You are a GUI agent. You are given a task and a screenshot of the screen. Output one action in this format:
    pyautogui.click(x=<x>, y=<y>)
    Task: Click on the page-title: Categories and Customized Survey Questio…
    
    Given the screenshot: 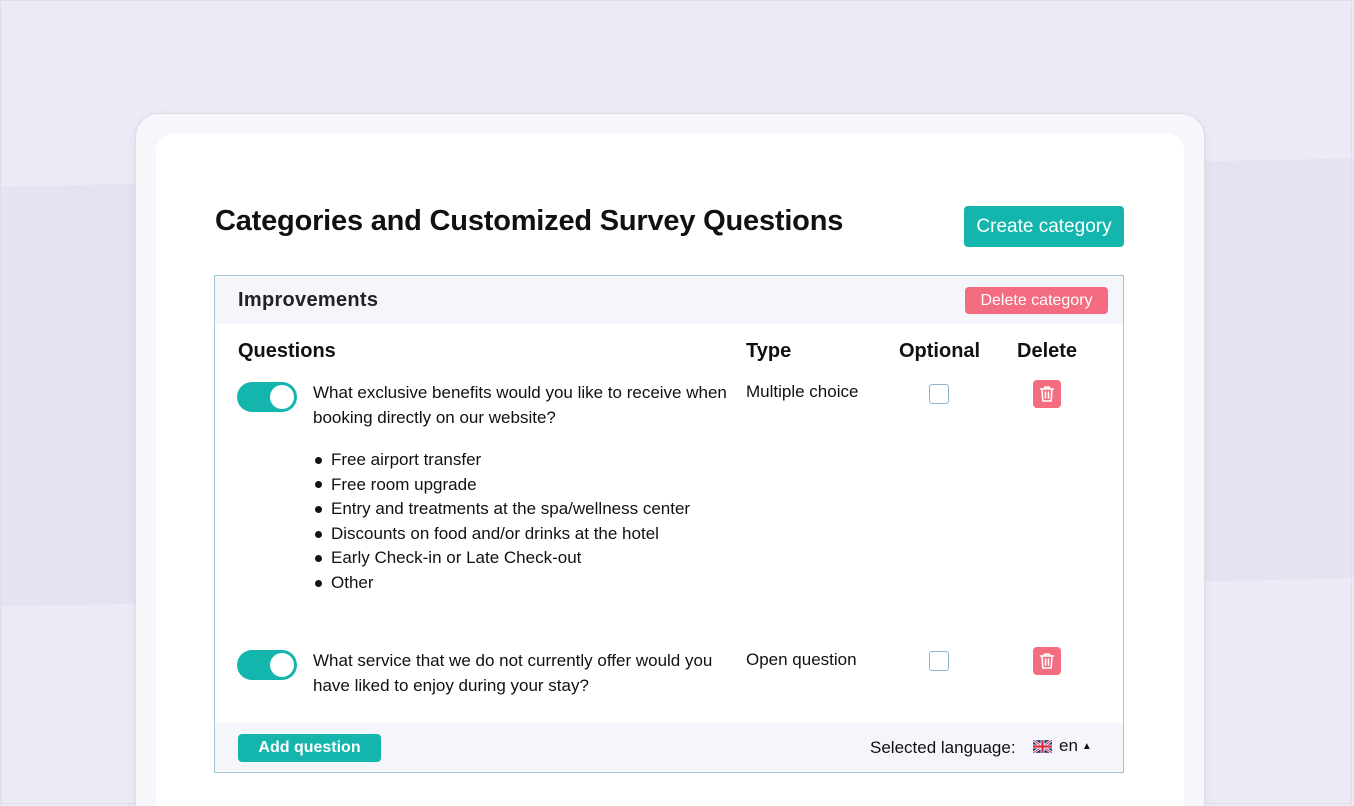 What is the action you would take?
    pyautogui.click(x=529, y=221)
    